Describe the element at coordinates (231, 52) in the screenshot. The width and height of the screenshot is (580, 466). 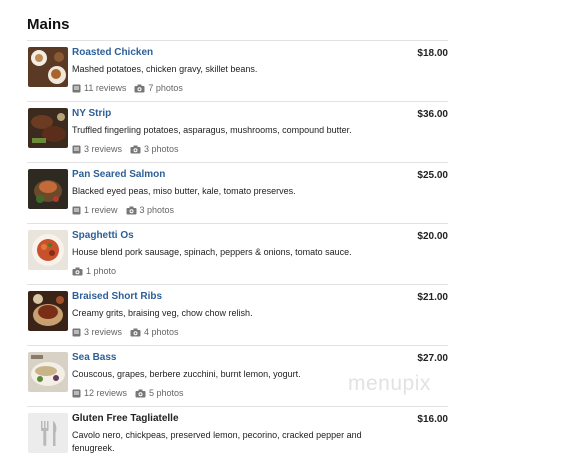
I see `dish-name-link: Roasted Chicken` at that location.